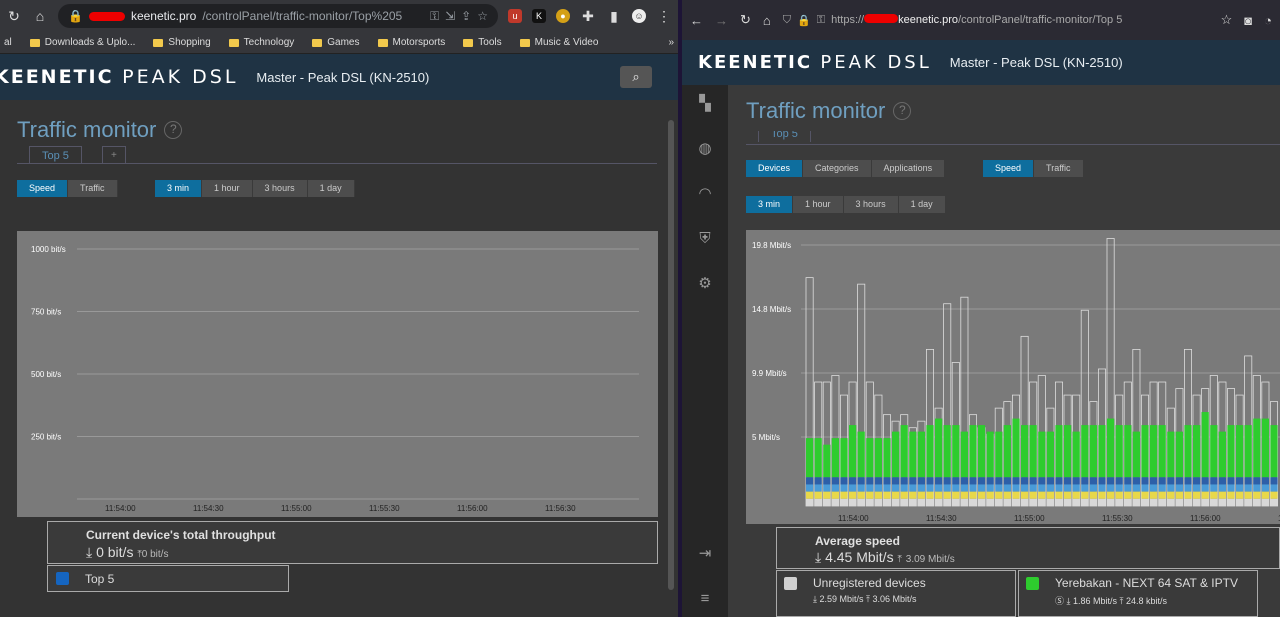 This screenshot has height=617, width=1280. Describe the element at coordinates (705, 554) in the screenshot. I see `logout-icon: ⇥` at that location.